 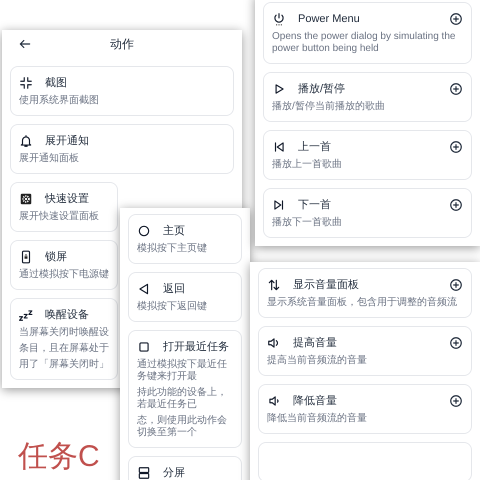 What do you see at coordinates (59, 101) in the screenshot?
I see `action-description: 使用系统界面截图` at bounding box center [59, 101].